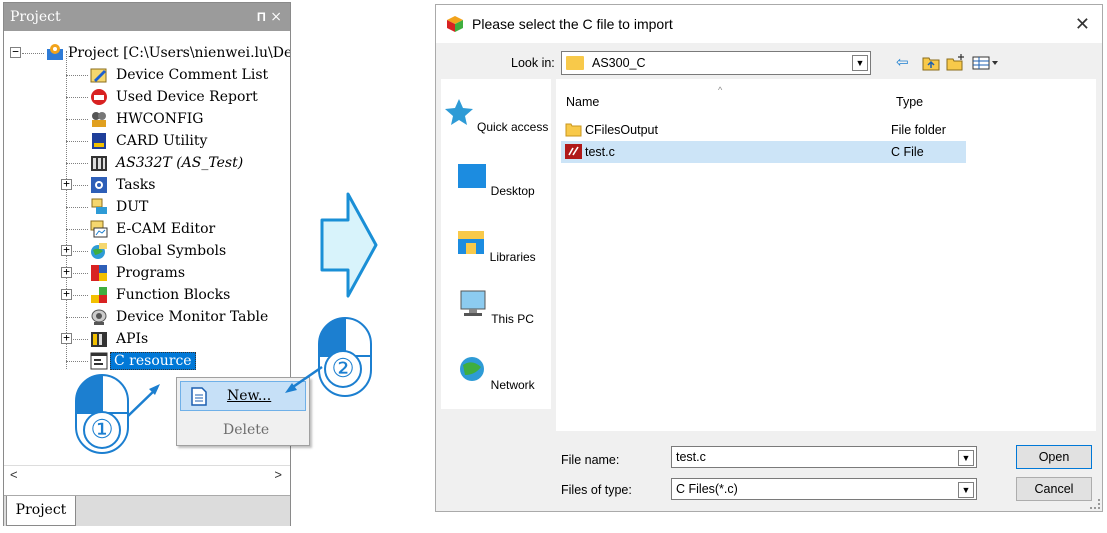 The image size is (1107, 533). I want to click on place-label: Libraries, so click(512, 257).